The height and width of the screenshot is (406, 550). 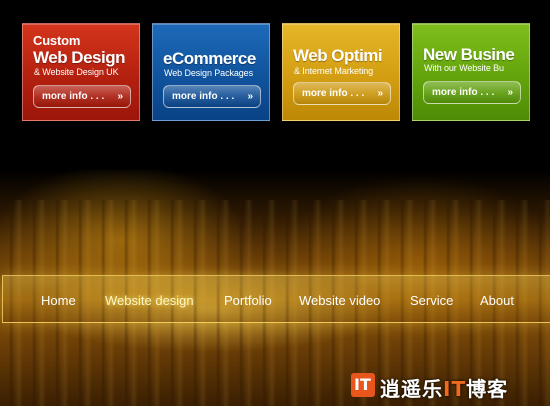 What do you see at coordinates (208, 73) in the screenshot?
I see `box-subtitle: Web Design Packages` at bounding box center [208, 73].